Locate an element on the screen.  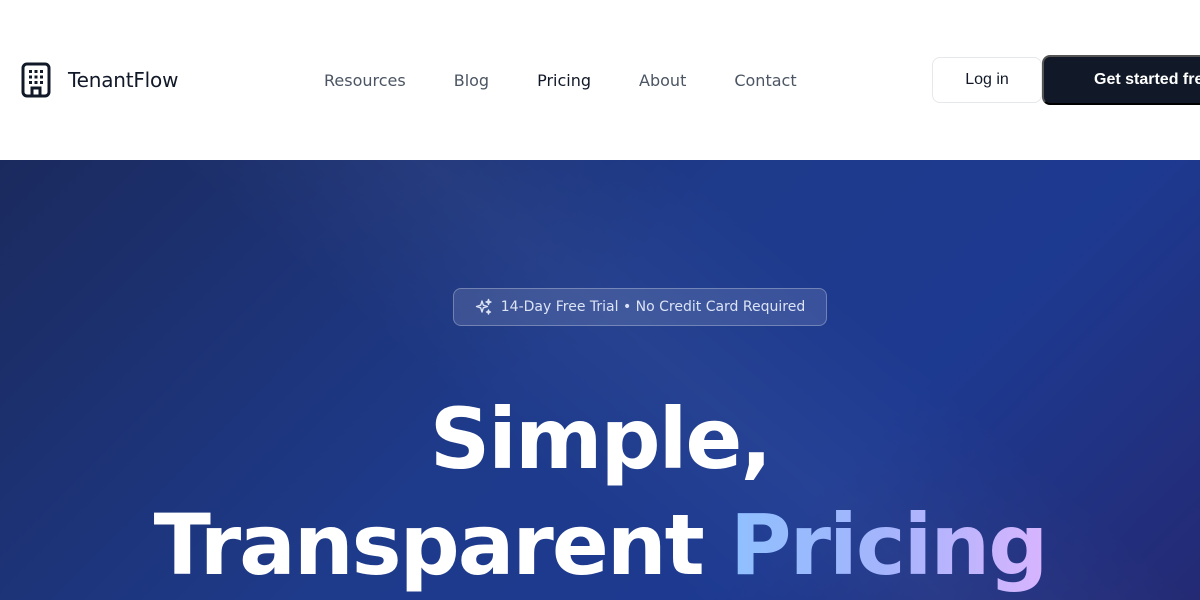
hero-title-accent: Pricing is located at coordinates (889, 545).